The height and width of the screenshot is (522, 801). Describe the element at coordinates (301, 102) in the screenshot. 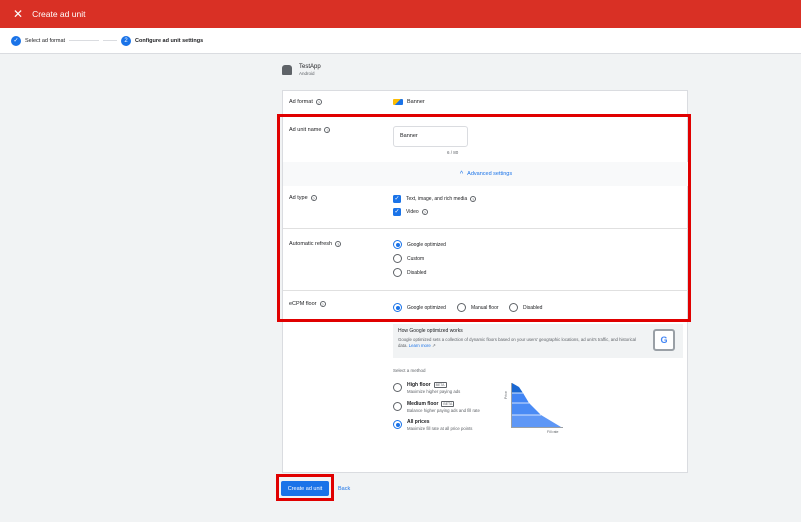

I see `label-text: Ad format` at that location.